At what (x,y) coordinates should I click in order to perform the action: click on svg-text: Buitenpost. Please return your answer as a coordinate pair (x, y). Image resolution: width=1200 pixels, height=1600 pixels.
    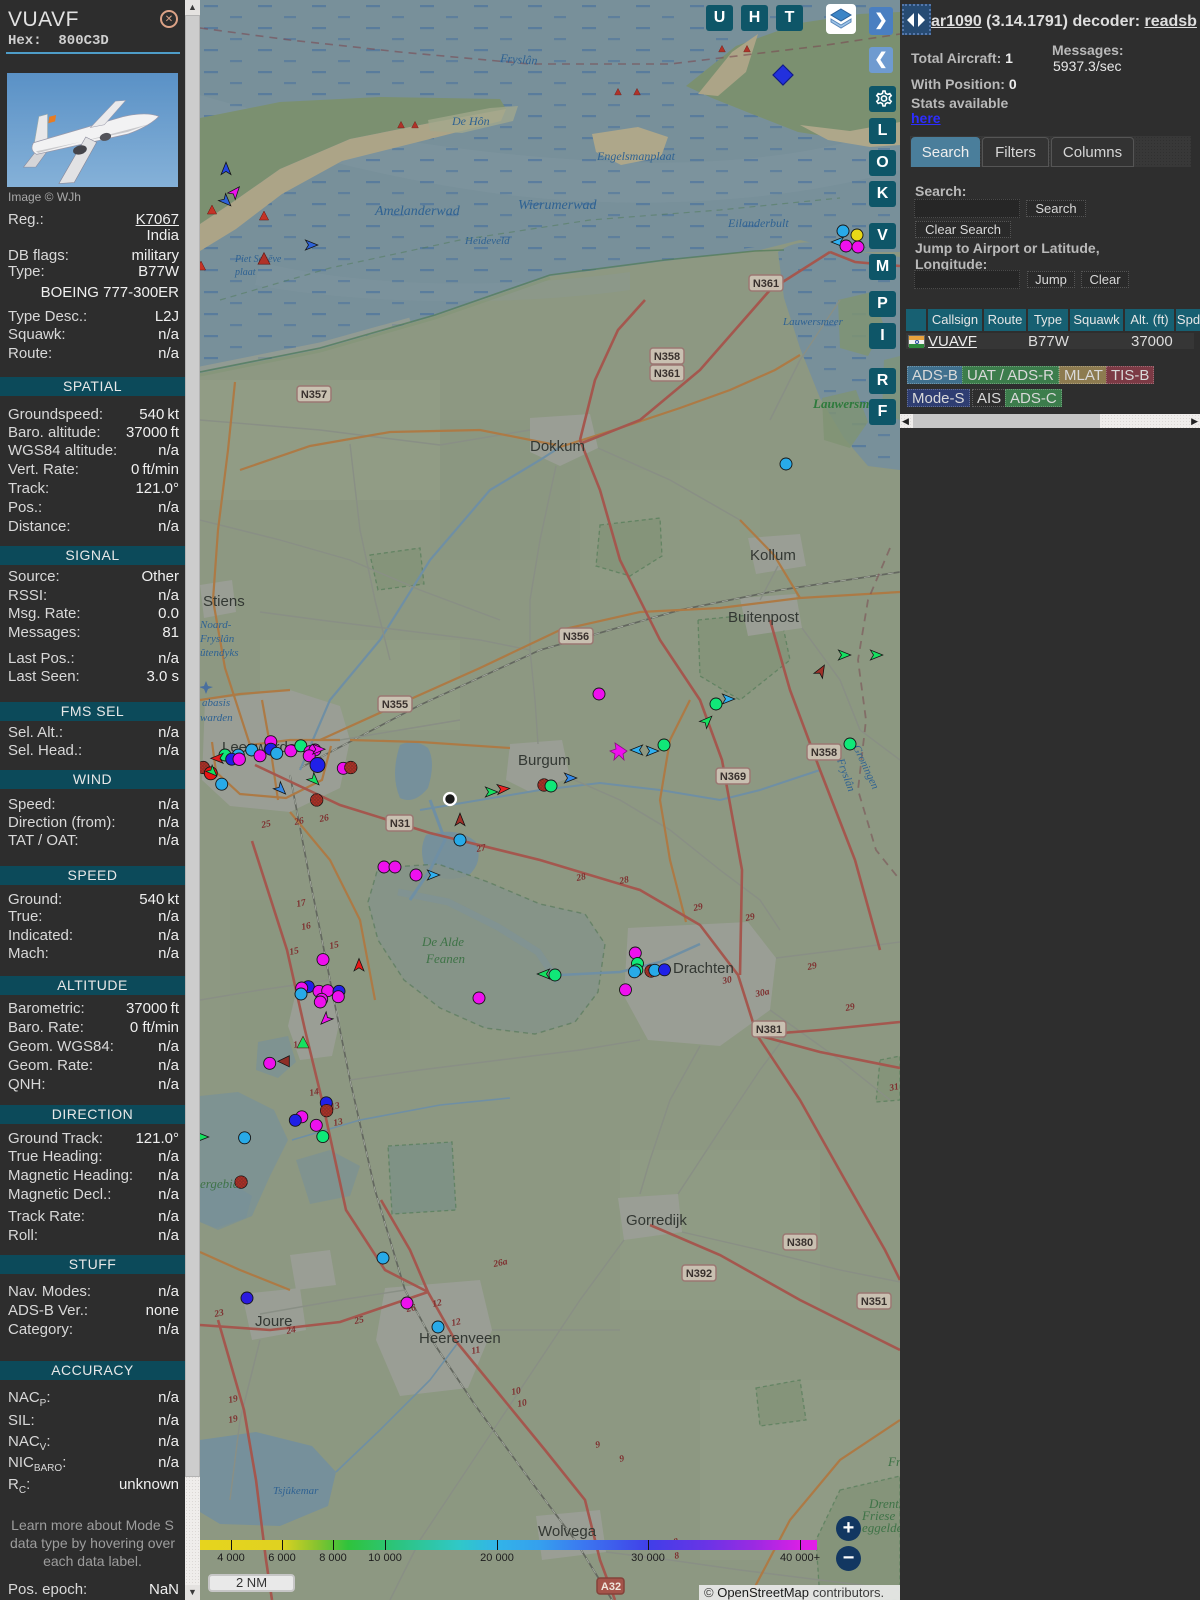
    Looking at the image, I should click on (764, 617).